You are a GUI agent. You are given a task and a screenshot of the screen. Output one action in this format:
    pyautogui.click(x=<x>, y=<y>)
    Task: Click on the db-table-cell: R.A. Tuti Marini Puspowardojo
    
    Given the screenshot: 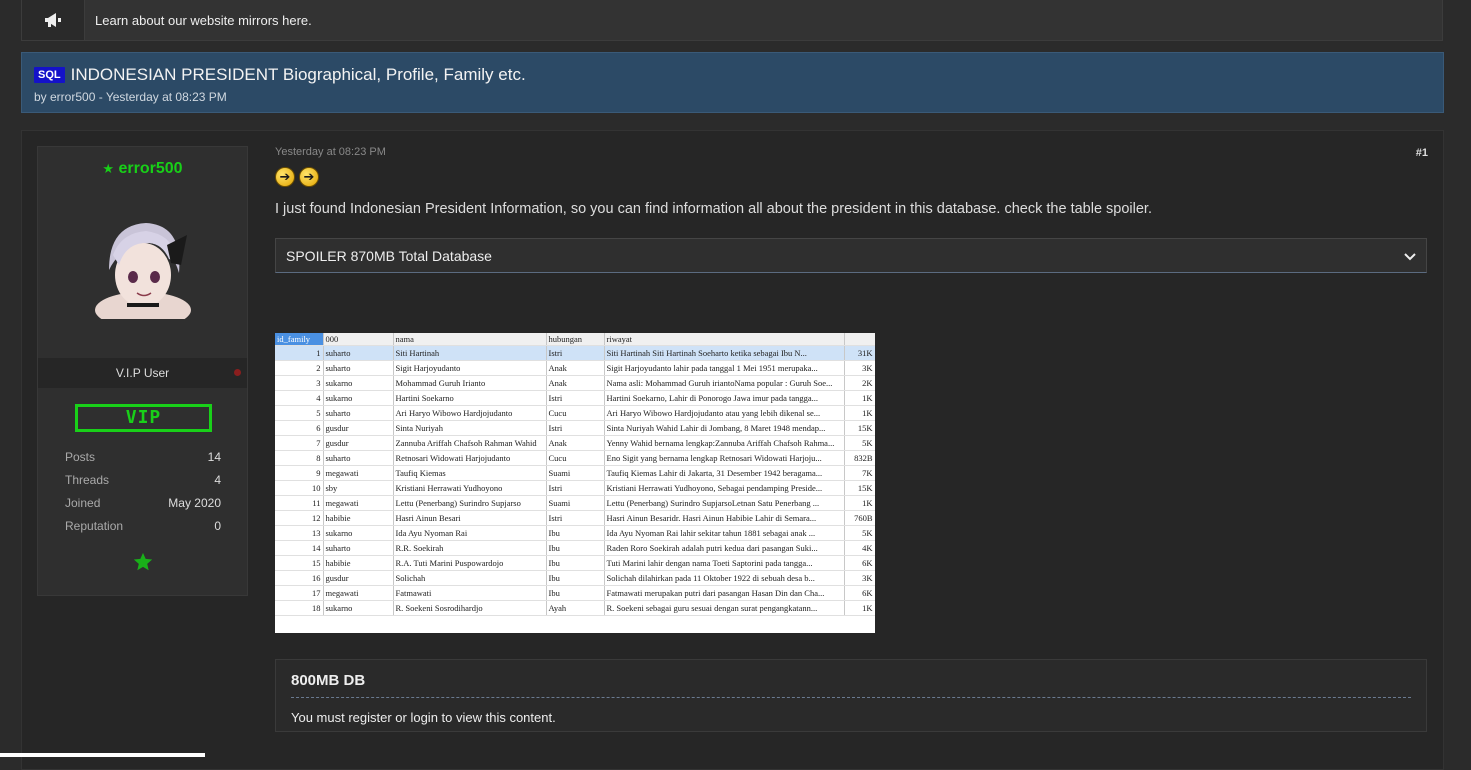 What is the action you would take?
    pyautogui.click(x=470, y=563)
    